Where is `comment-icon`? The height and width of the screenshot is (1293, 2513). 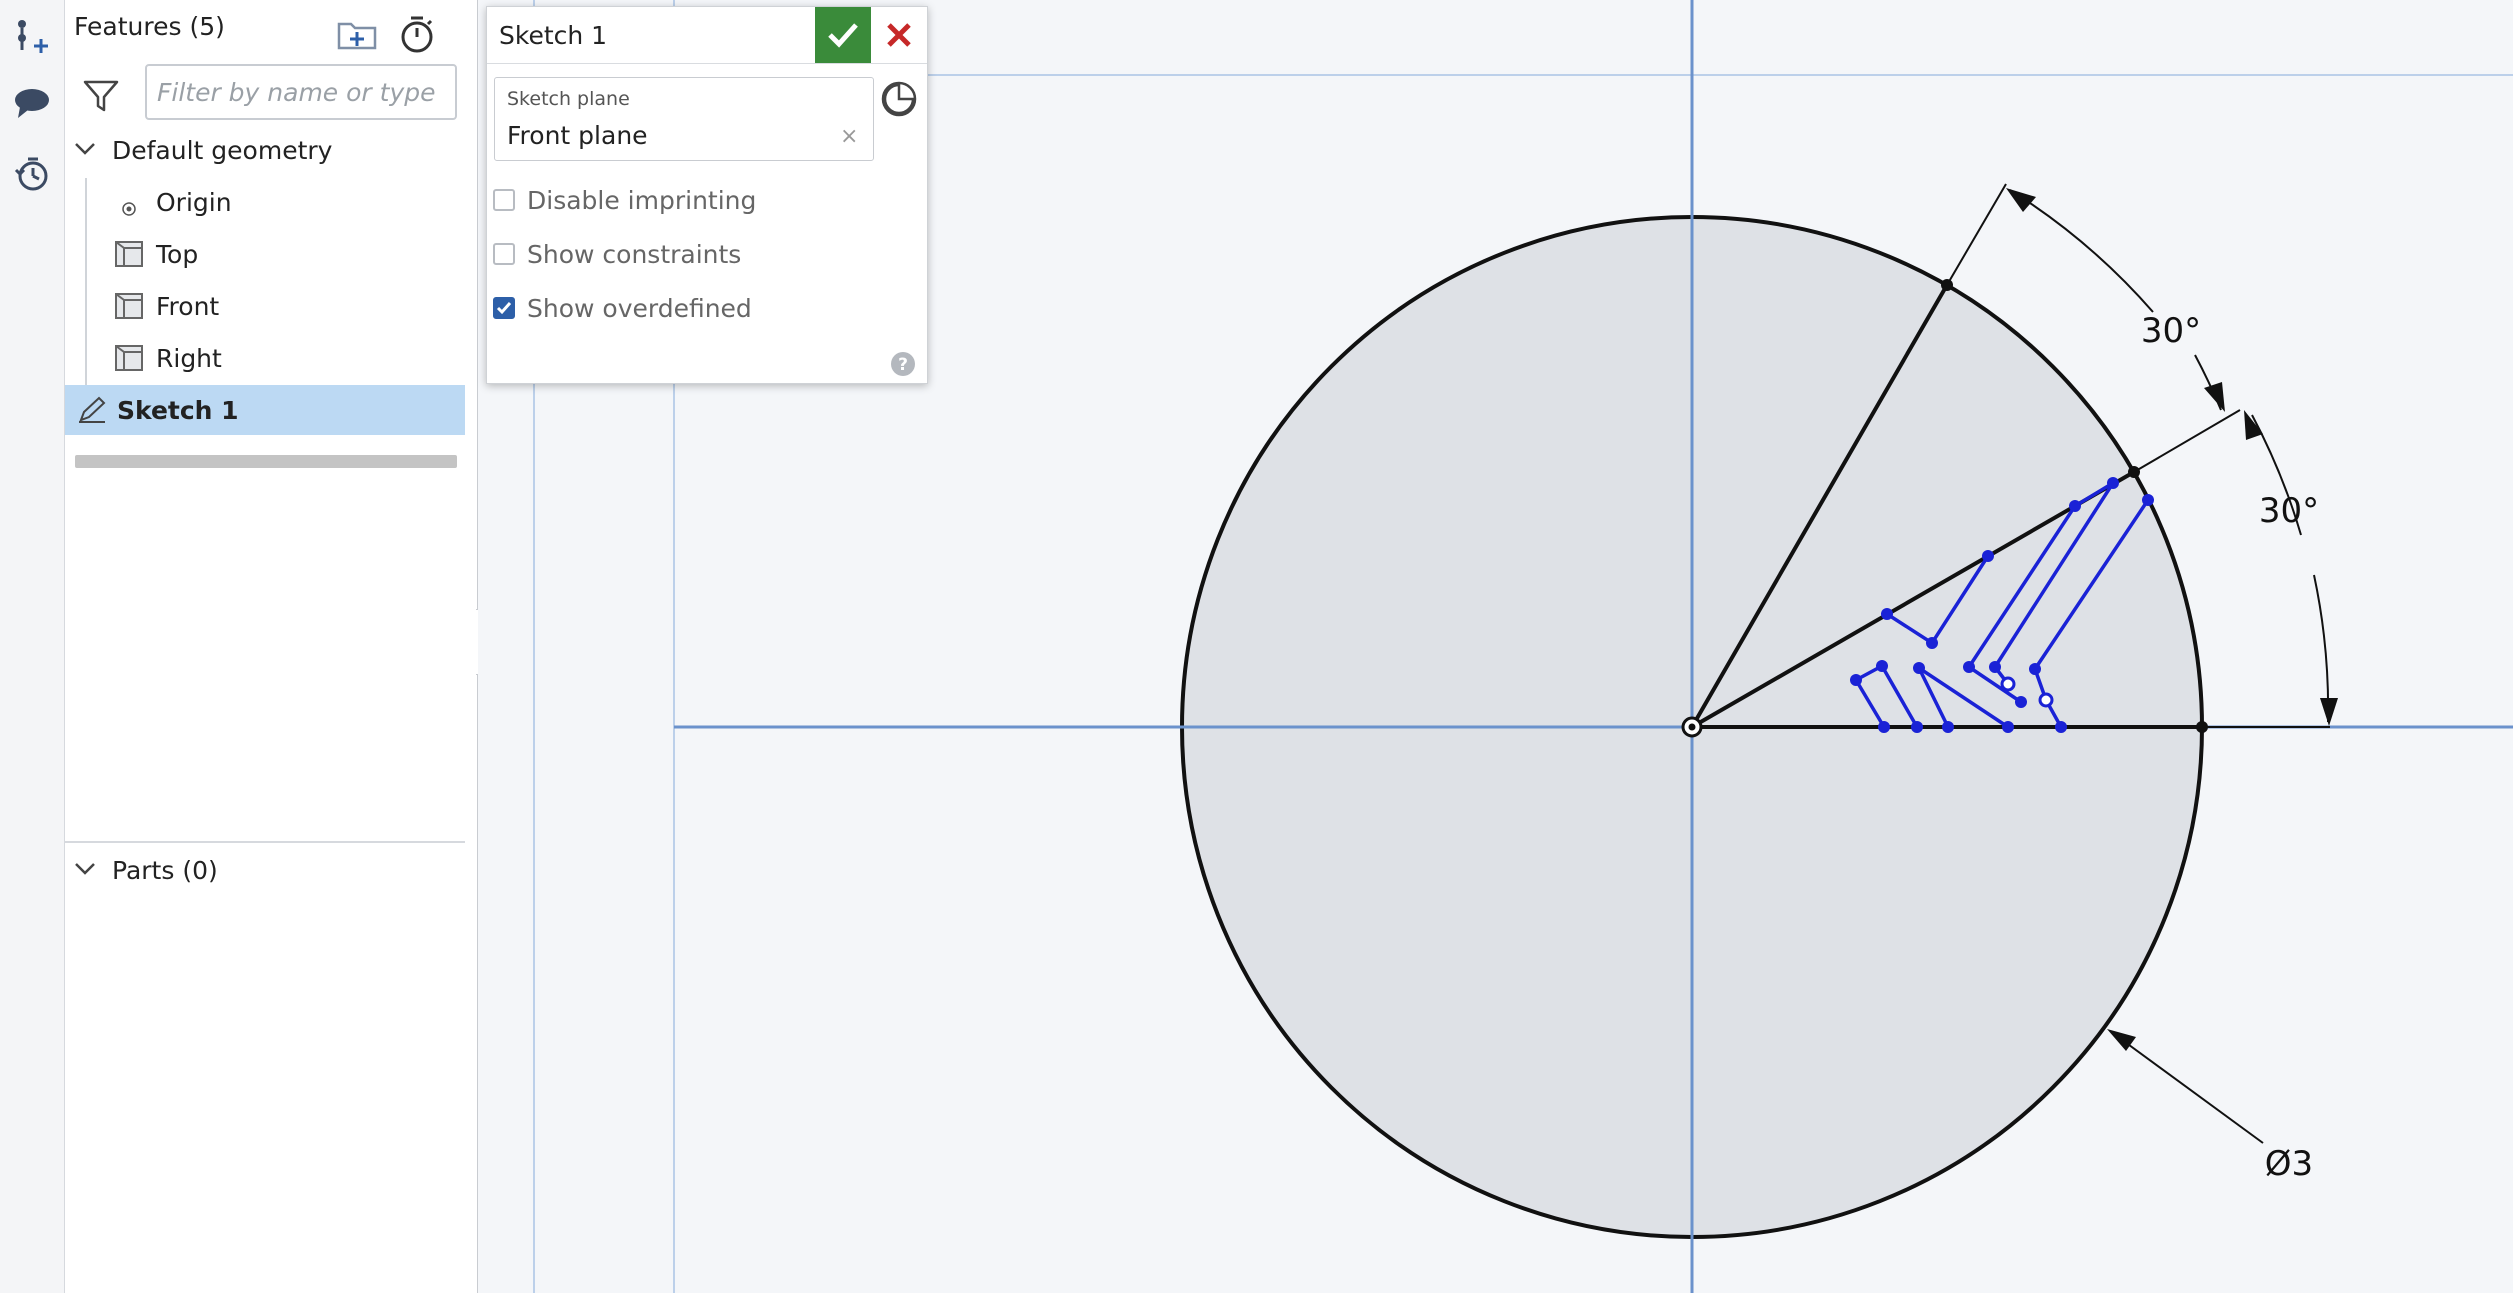
comment-icon is located at coordinates (32, 102).